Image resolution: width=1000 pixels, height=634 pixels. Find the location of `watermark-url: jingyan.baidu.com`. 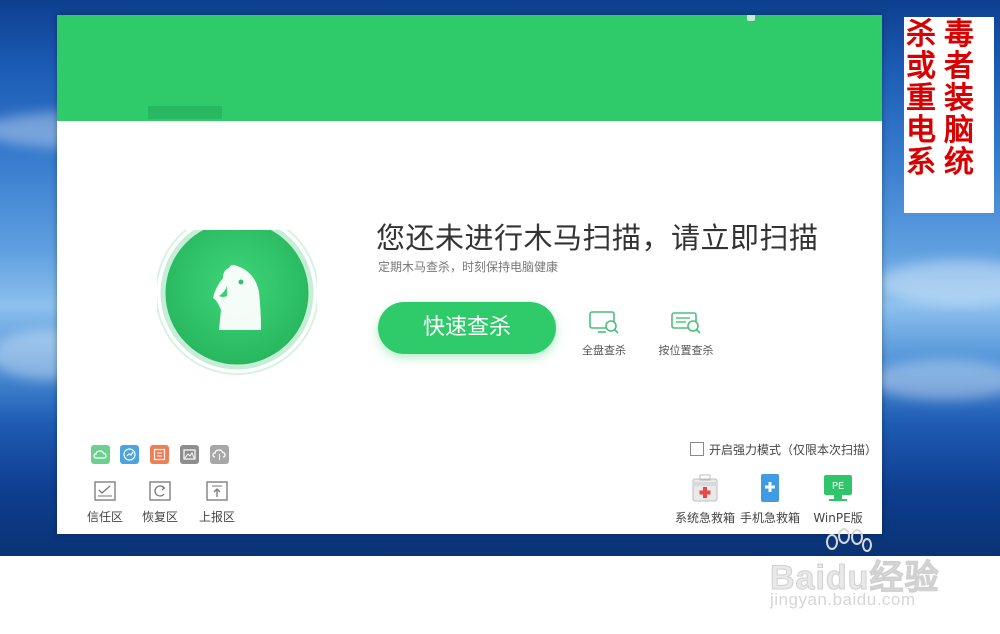

watermark-url: jingyan.baidu.com is located at coordinates (843, 599).